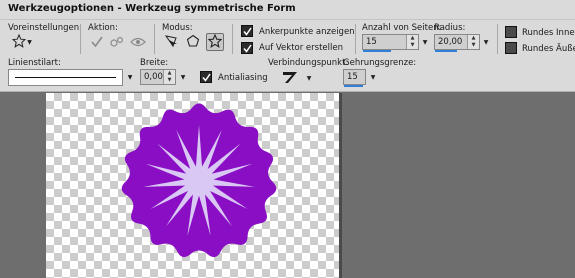 This screenshot has height=278, width=575. What do you see at coordinates (340, 185) in the screenshot?
I see `canvas-edge-shadow` at bounding box center [340, 185].